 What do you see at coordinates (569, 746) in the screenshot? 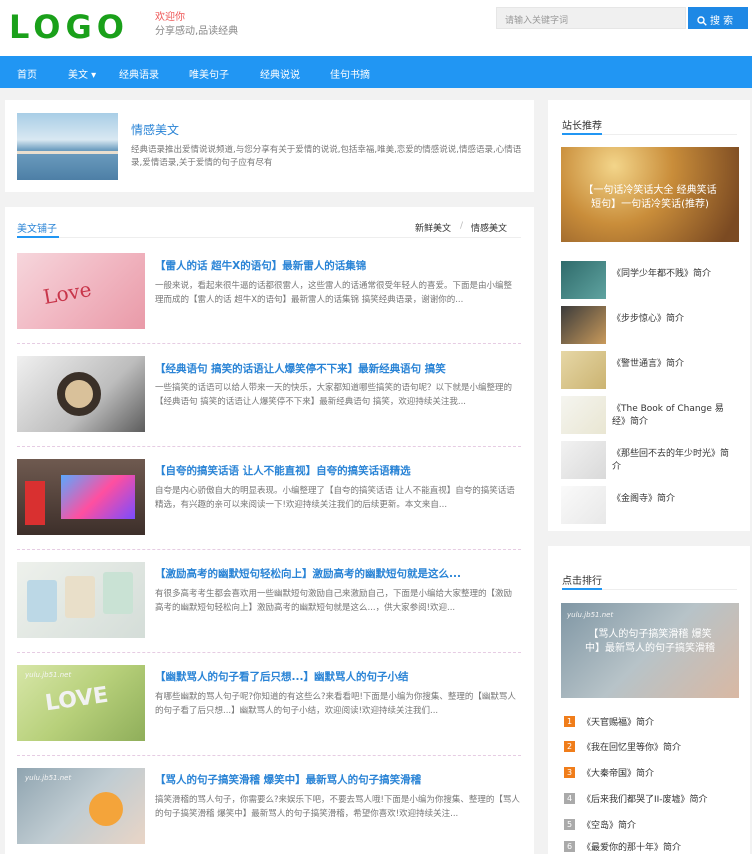
I see `rank-number: 2` at bounding box center [569, 746].